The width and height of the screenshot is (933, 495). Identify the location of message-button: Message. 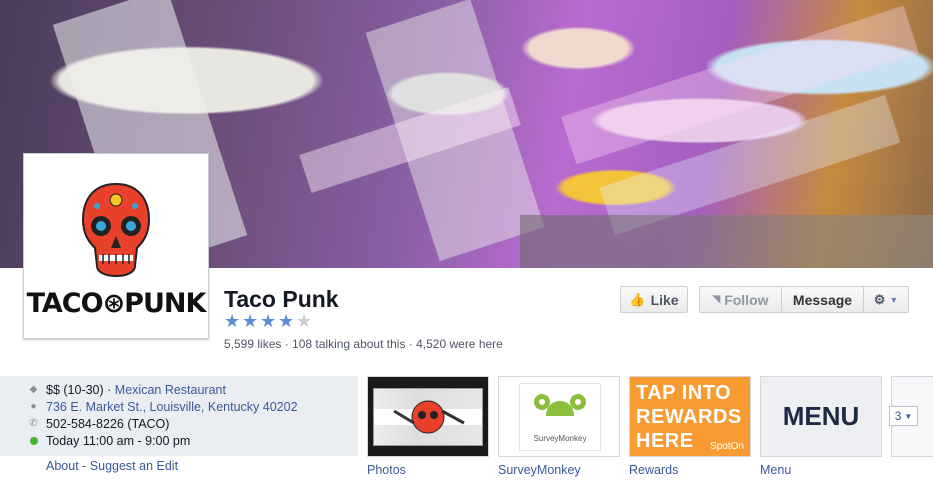
(822, 299).